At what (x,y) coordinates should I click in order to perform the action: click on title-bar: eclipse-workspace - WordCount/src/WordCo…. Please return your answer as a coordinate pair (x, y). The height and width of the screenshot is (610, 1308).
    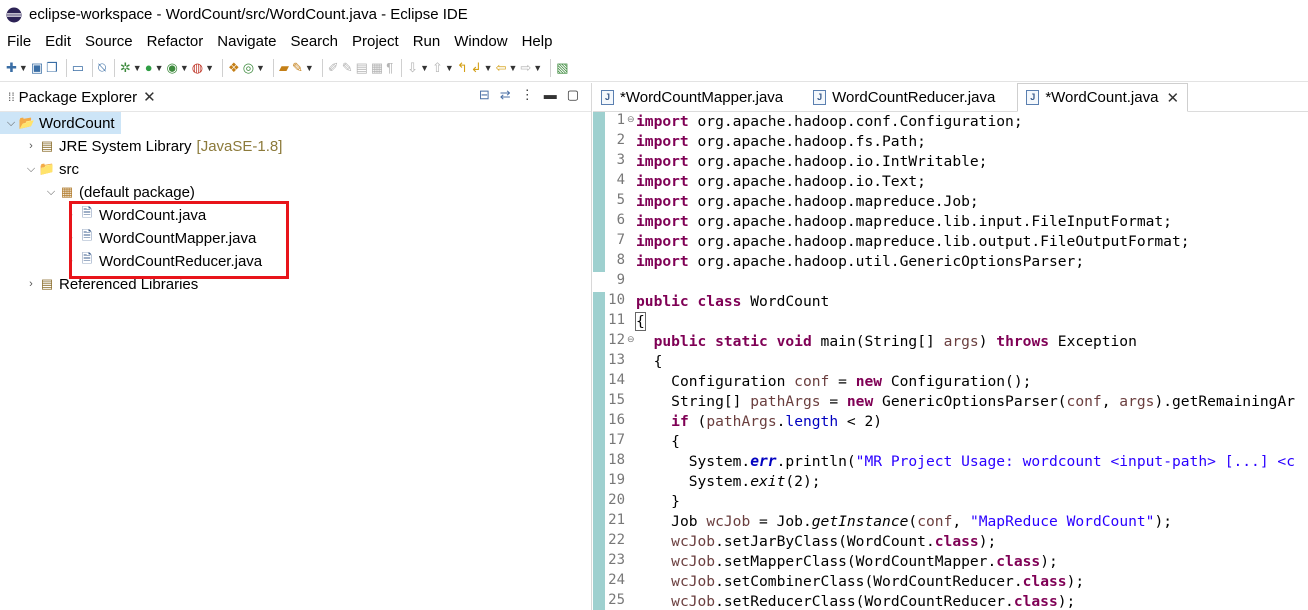
    Looking at the image, I should click on (654, 14).